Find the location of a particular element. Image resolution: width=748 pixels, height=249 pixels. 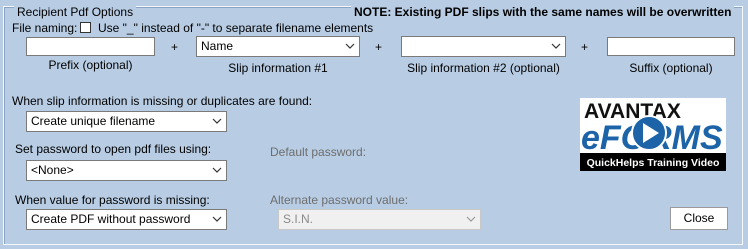

missing-info-select: Create unique filename is located at coordinates (126, 121).